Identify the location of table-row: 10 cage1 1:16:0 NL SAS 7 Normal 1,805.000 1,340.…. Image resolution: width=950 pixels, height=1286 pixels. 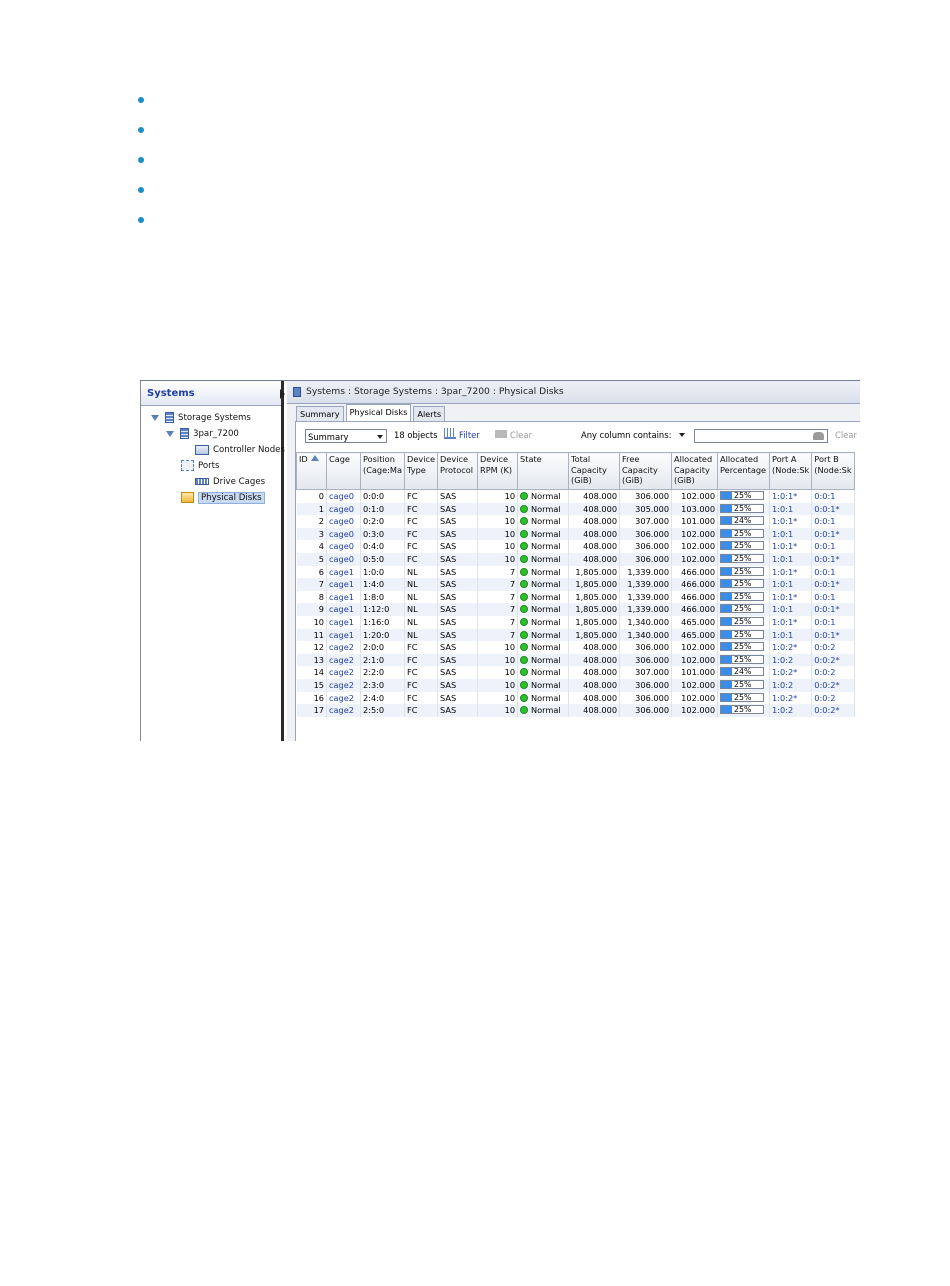
(575, 622).